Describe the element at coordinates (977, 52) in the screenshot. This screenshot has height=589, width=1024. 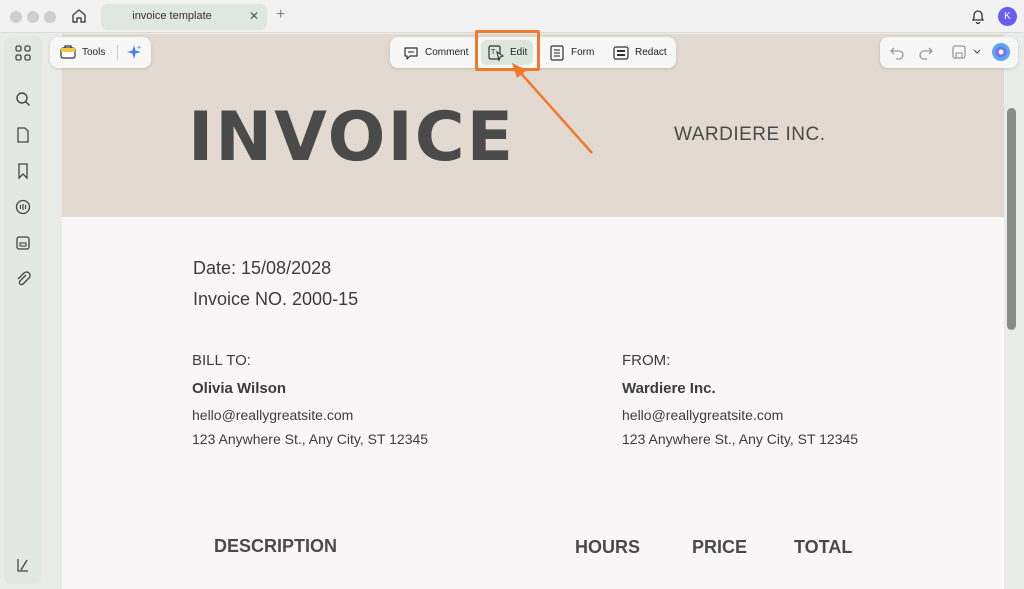
I see `chevron-down-icon` at that location.